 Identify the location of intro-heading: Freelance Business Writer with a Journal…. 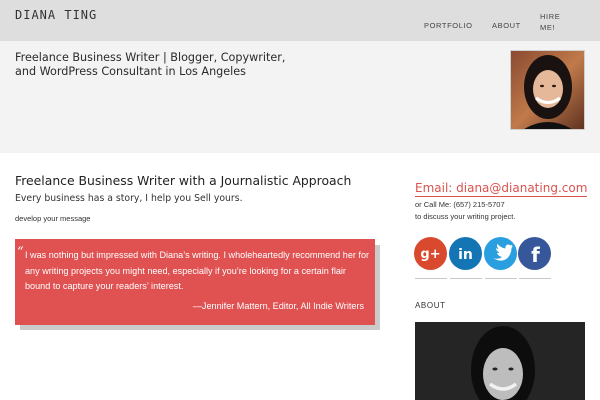
(183, 180).